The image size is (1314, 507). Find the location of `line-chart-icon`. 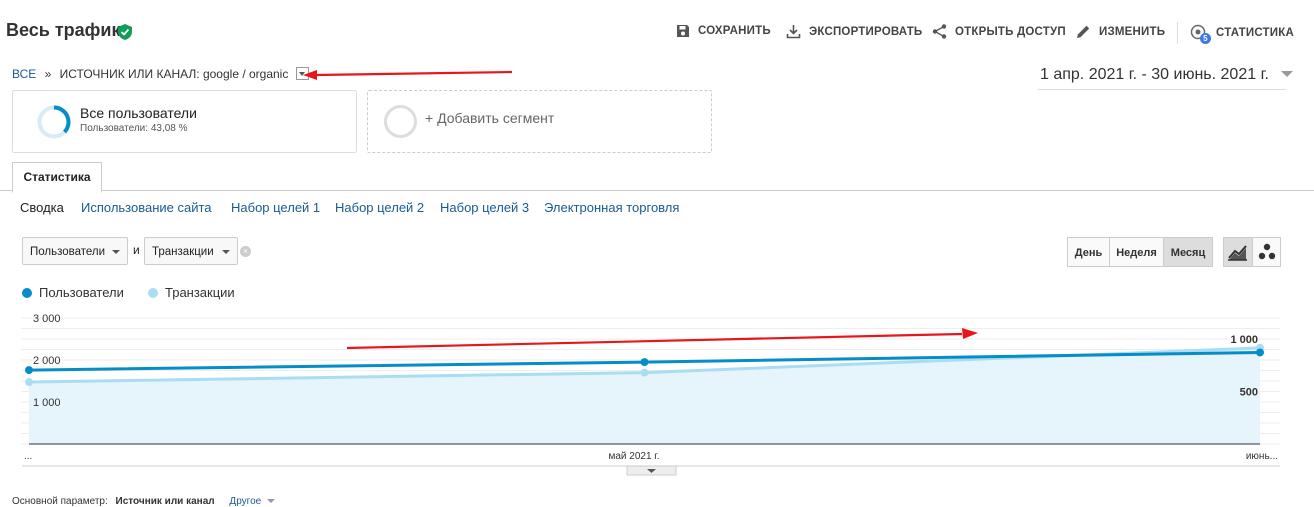

line-chart-icon is located at coordinates (1237, 253).